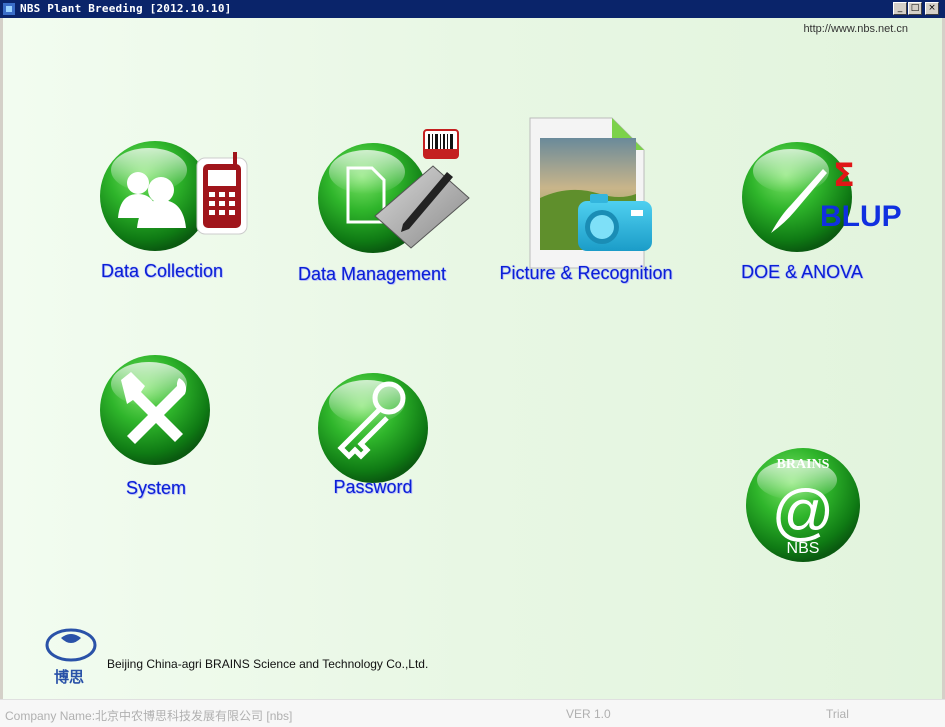  I want to click on close-button: ×, so click(932, 8).